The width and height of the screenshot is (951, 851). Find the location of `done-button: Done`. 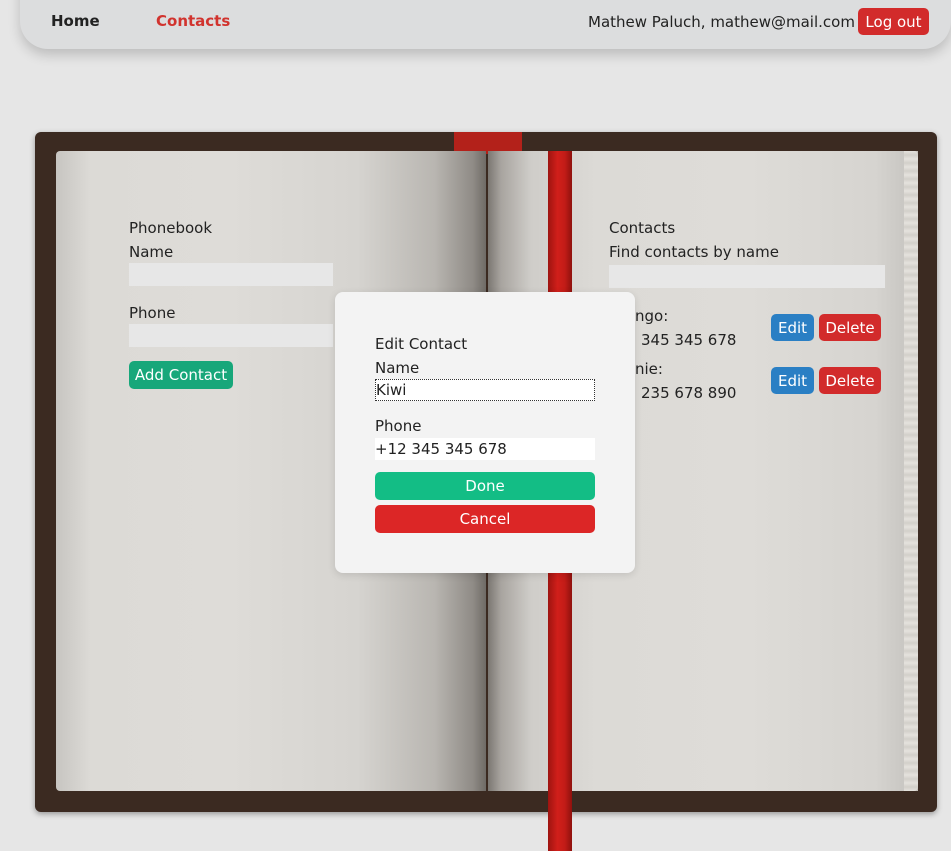

done-button: Done is located at coordinates (485, 486).